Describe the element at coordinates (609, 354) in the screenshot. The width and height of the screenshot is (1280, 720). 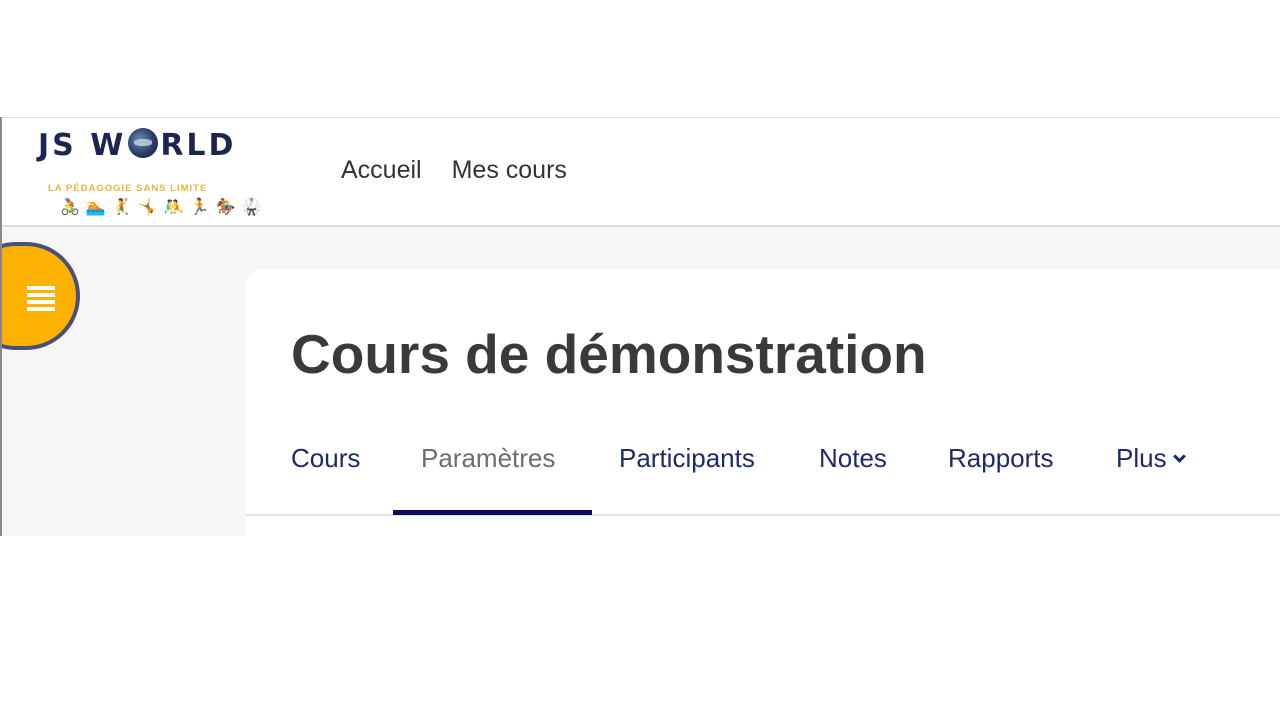
I see `page-title: Cours de démonstration` at that location.